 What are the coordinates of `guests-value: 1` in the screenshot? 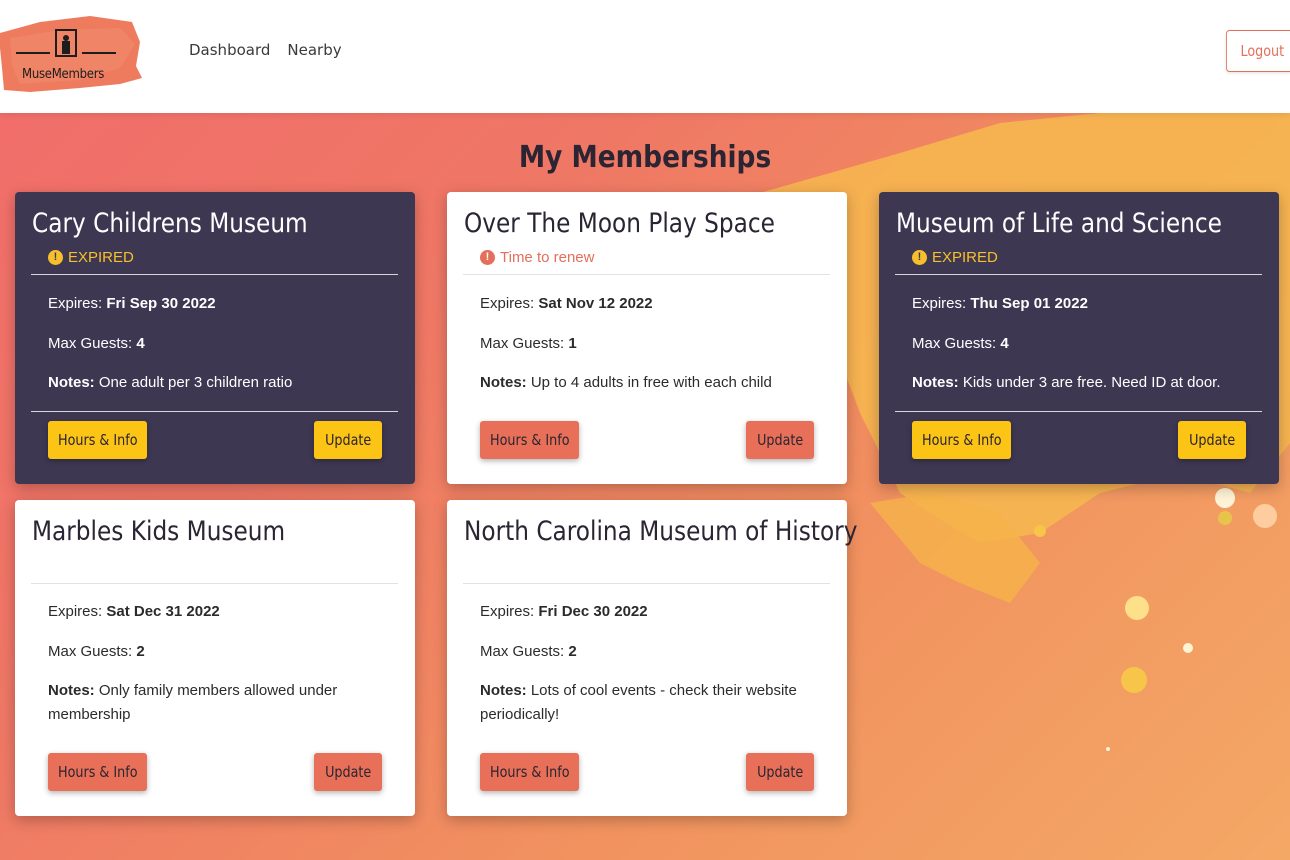 It's located at (572, 343).